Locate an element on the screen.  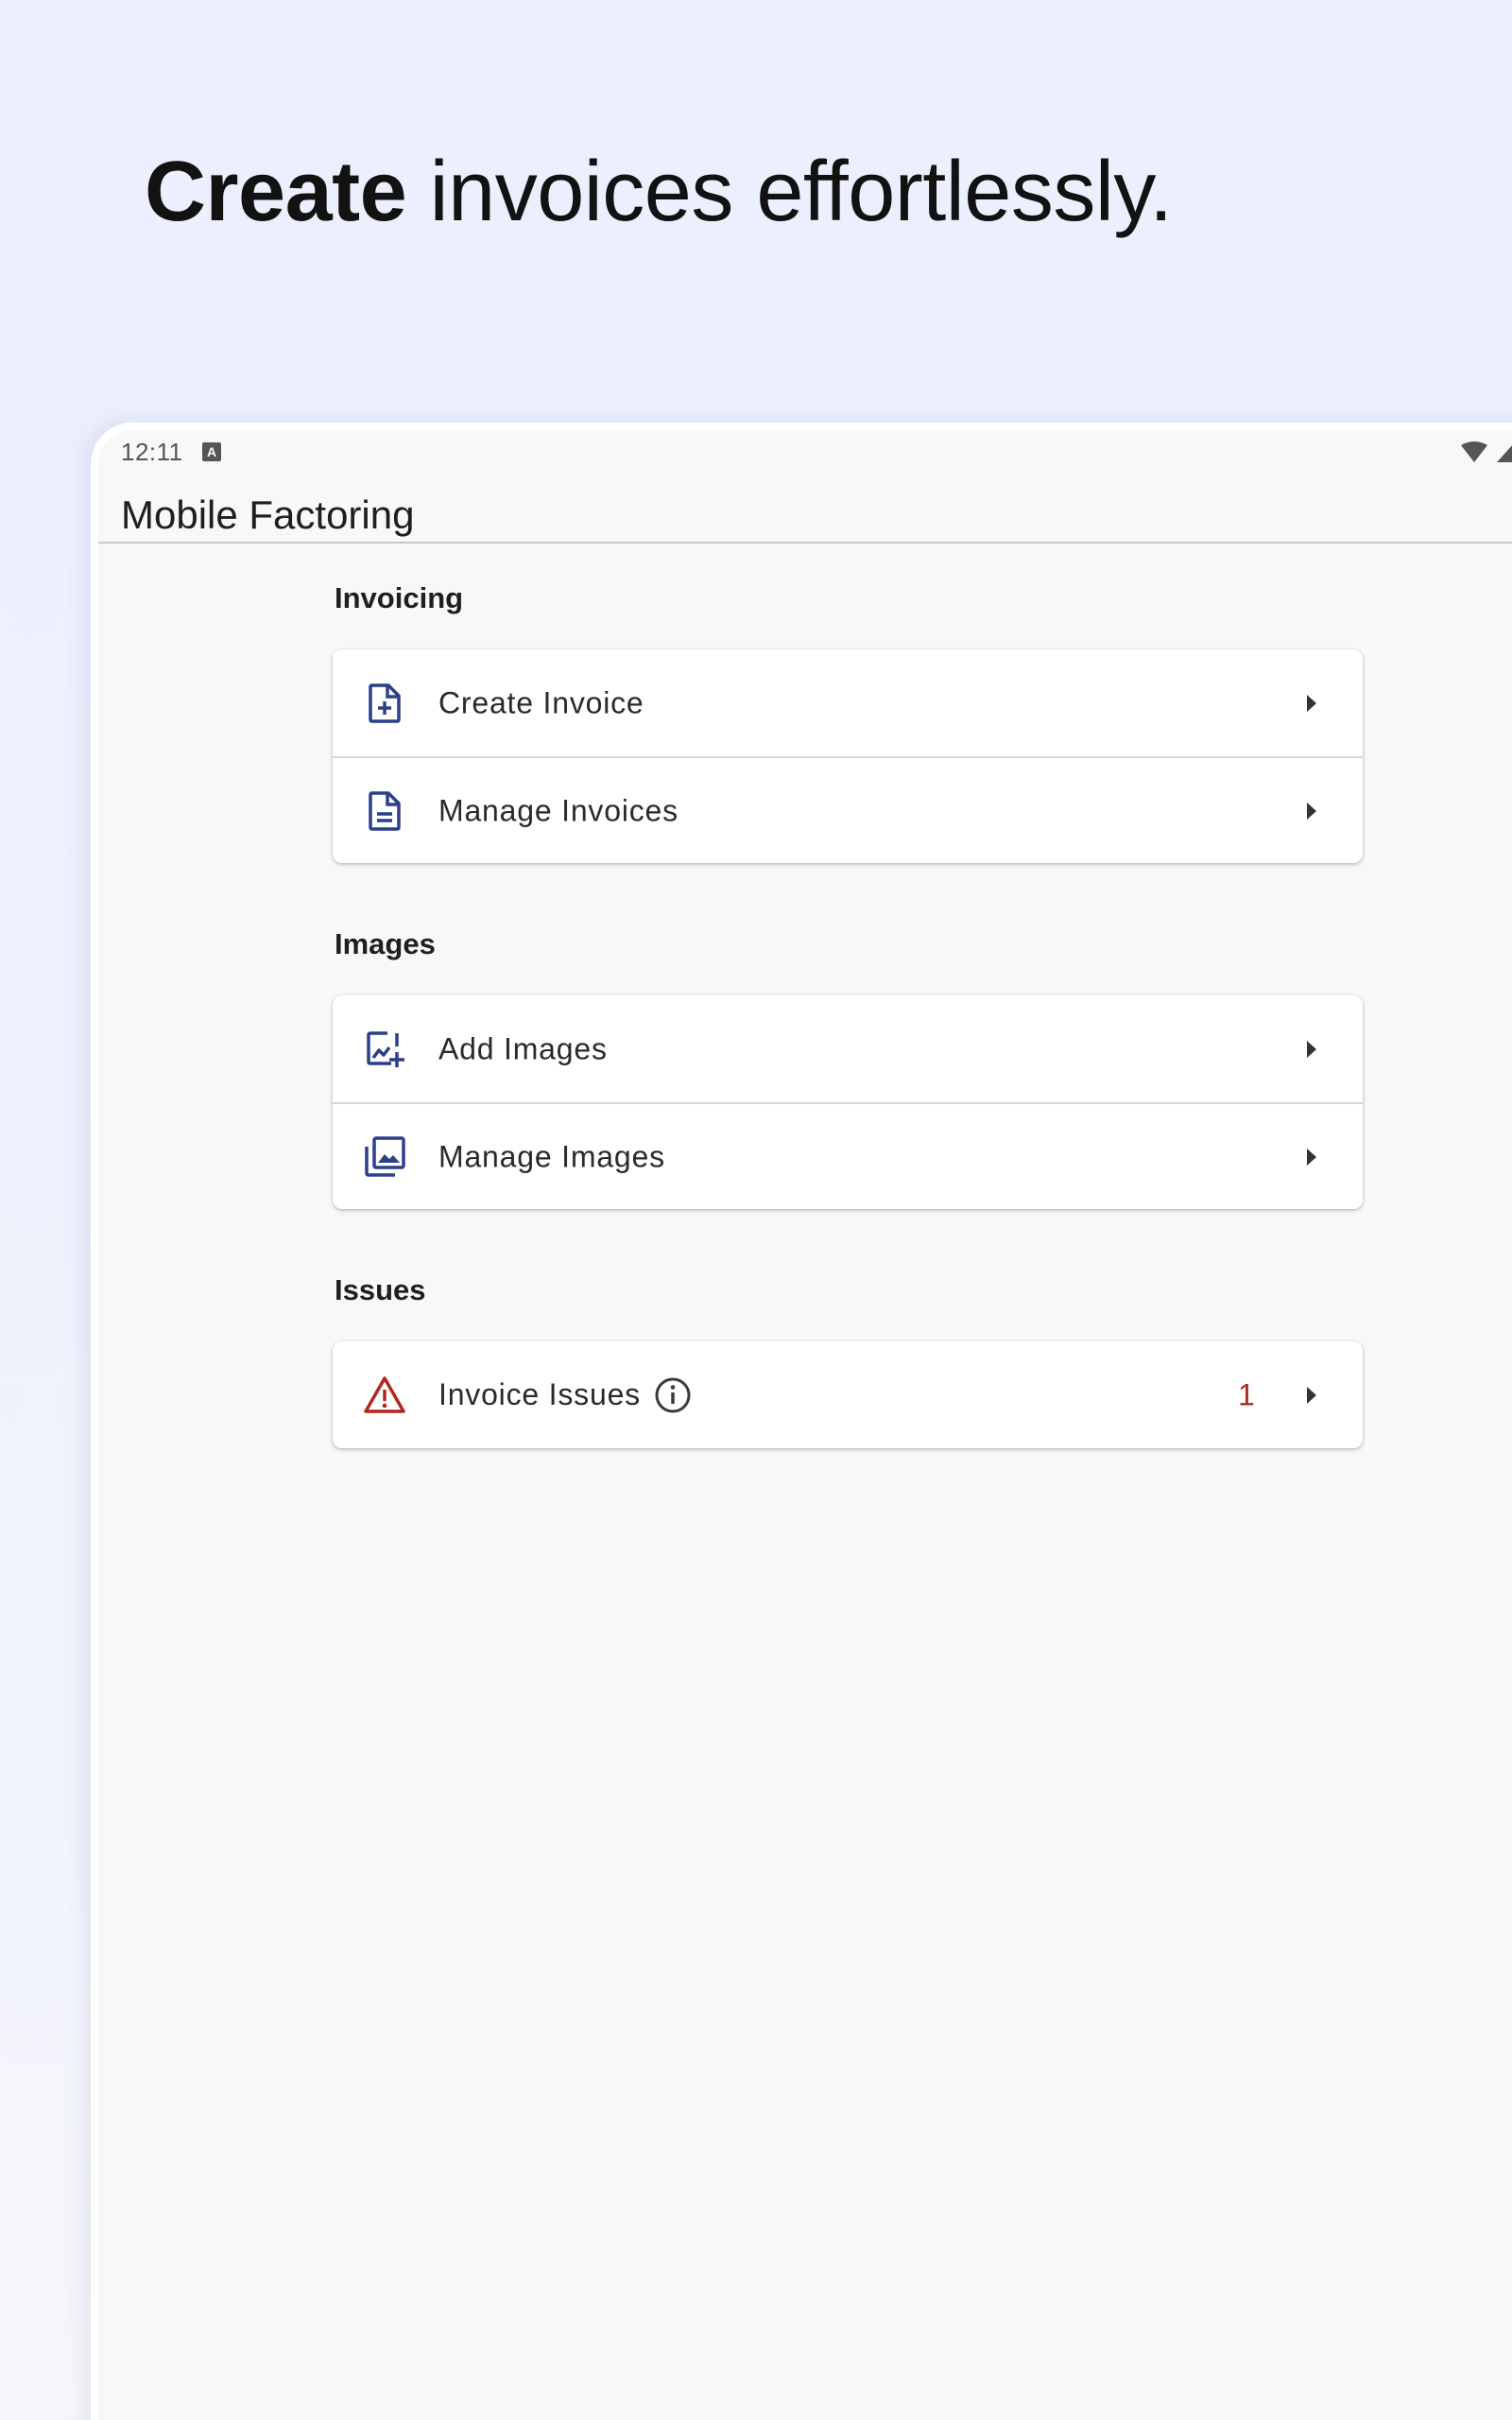
app-title: Mobile Factoring is located at coordinates (268, 515).